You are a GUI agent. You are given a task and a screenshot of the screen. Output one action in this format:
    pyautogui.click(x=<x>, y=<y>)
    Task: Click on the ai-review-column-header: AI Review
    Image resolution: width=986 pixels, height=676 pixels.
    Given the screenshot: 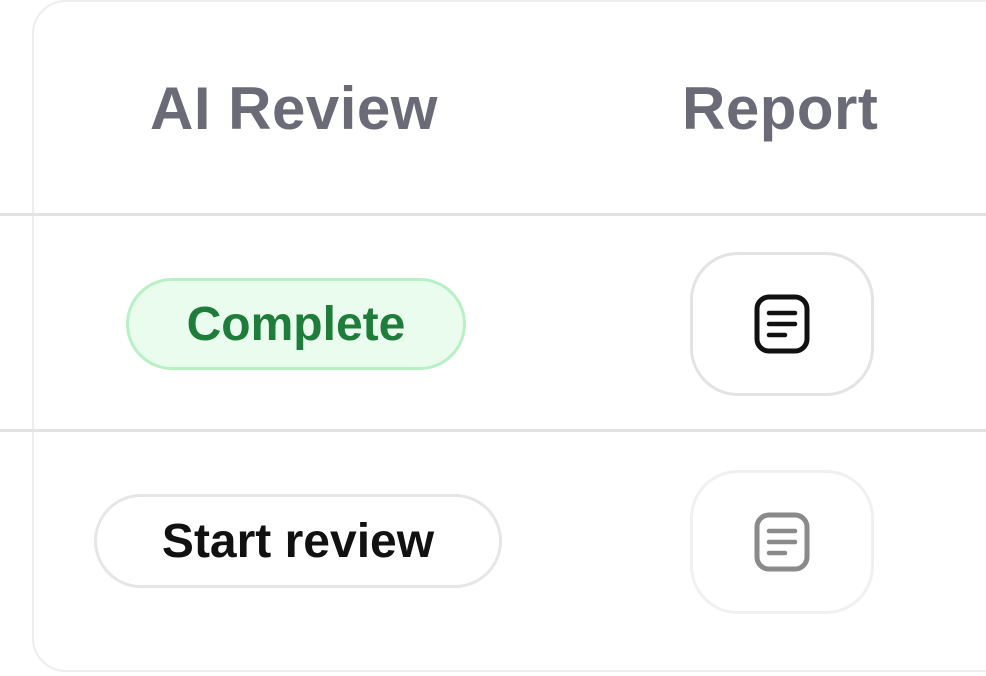 What is the action you would take?
    pyautogui.click(x=294, y=108)
    